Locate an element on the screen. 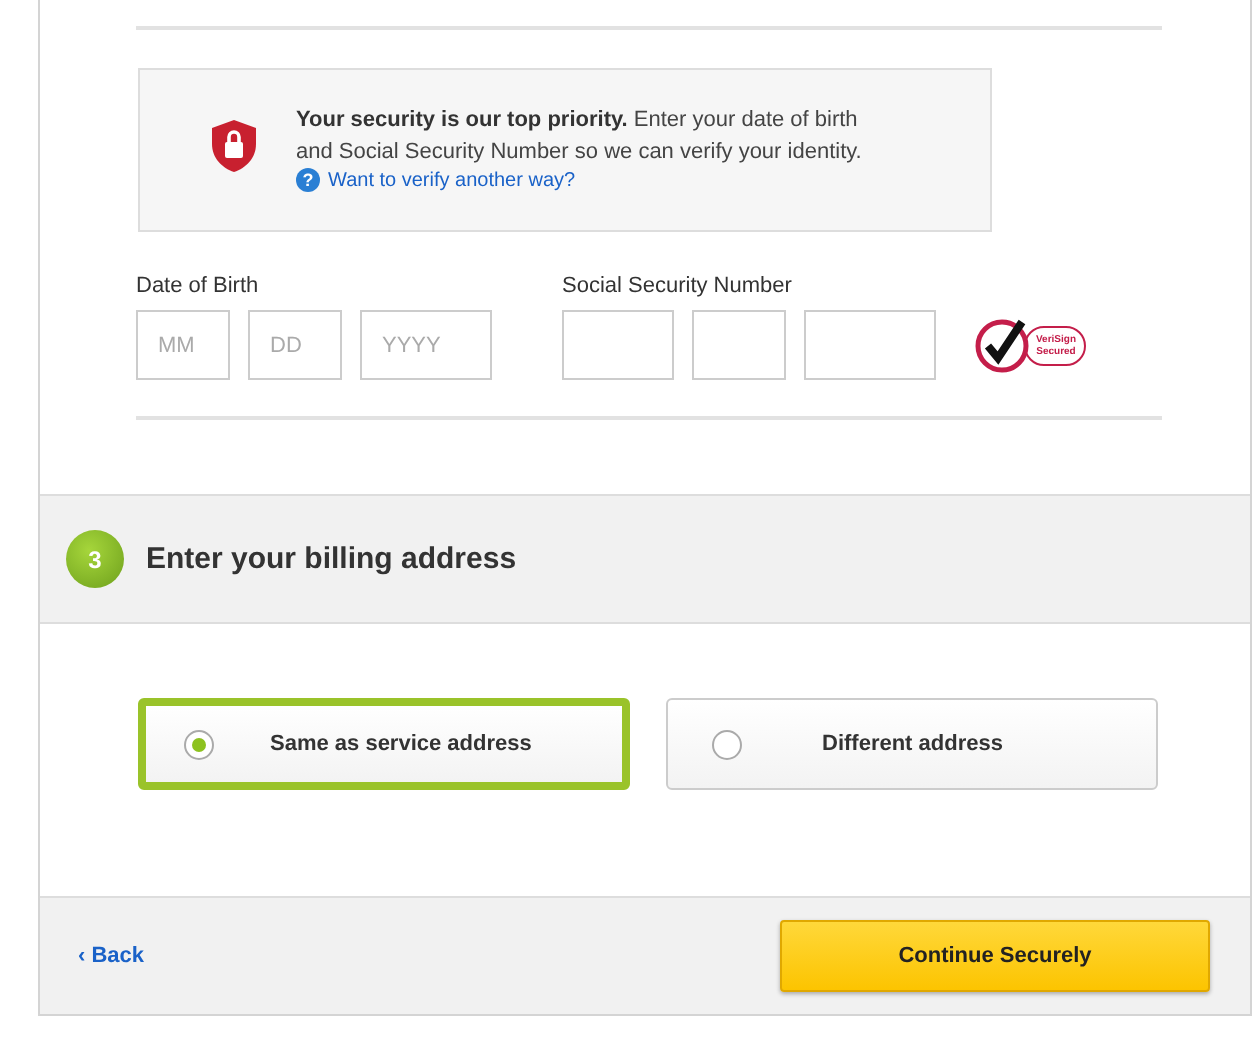  continue-button: Continue Securely is located at coordinates (995, 956).